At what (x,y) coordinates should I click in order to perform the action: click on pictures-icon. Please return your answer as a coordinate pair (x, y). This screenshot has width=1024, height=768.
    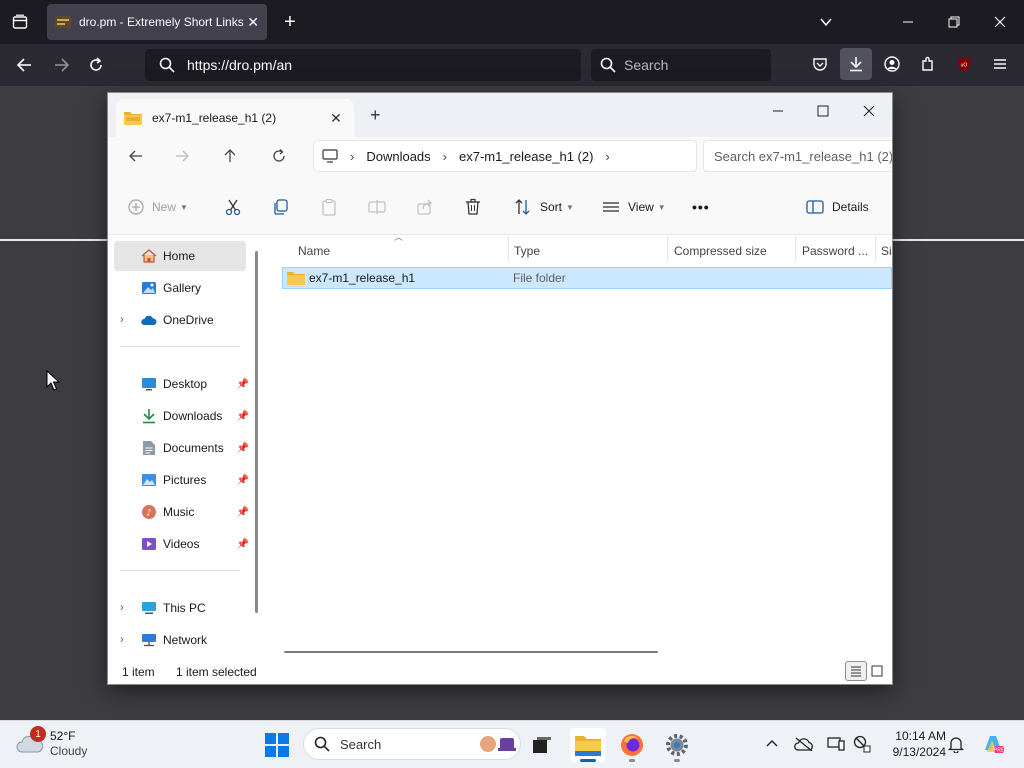
    Looking at the image, I should click on (149, 480).